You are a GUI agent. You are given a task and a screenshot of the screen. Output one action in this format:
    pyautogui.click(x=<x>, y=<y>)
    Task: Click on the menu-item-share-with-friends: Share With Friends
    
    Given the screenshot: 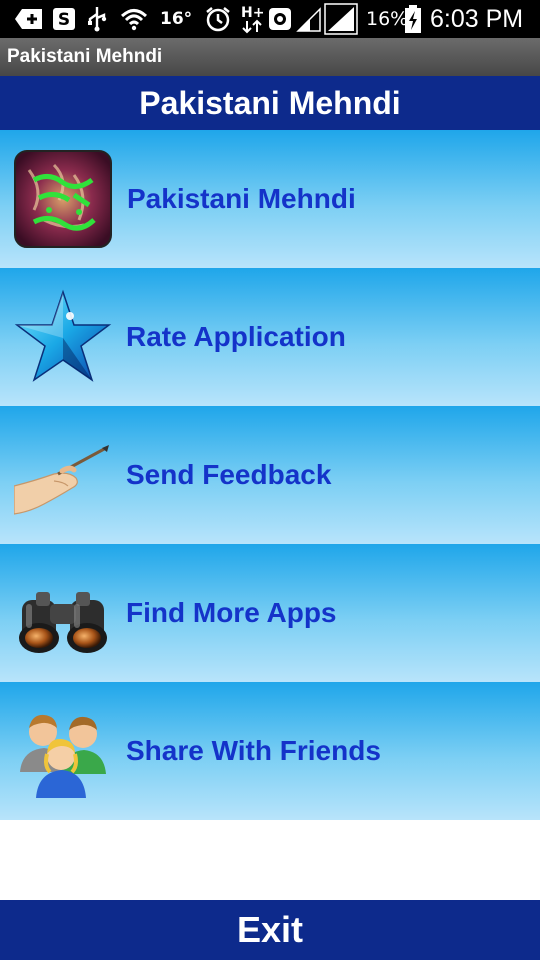 What is the action you would take?
    pyautogui.click(x=270, y=751)
    